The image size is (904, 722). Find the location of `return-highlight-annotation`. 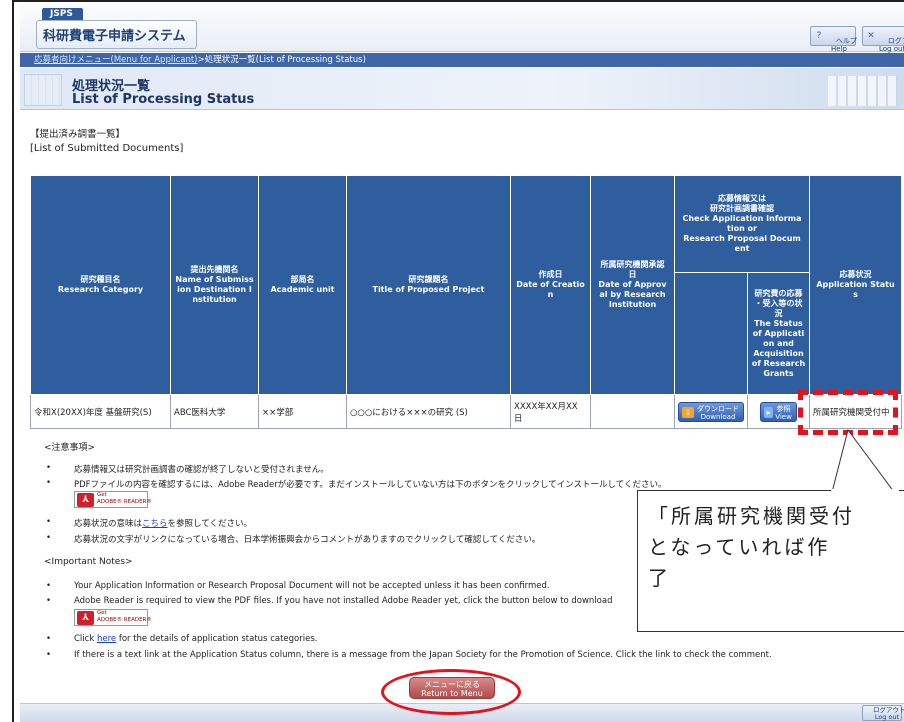

return-highlight-annotation is located at coordinates (451, 692).